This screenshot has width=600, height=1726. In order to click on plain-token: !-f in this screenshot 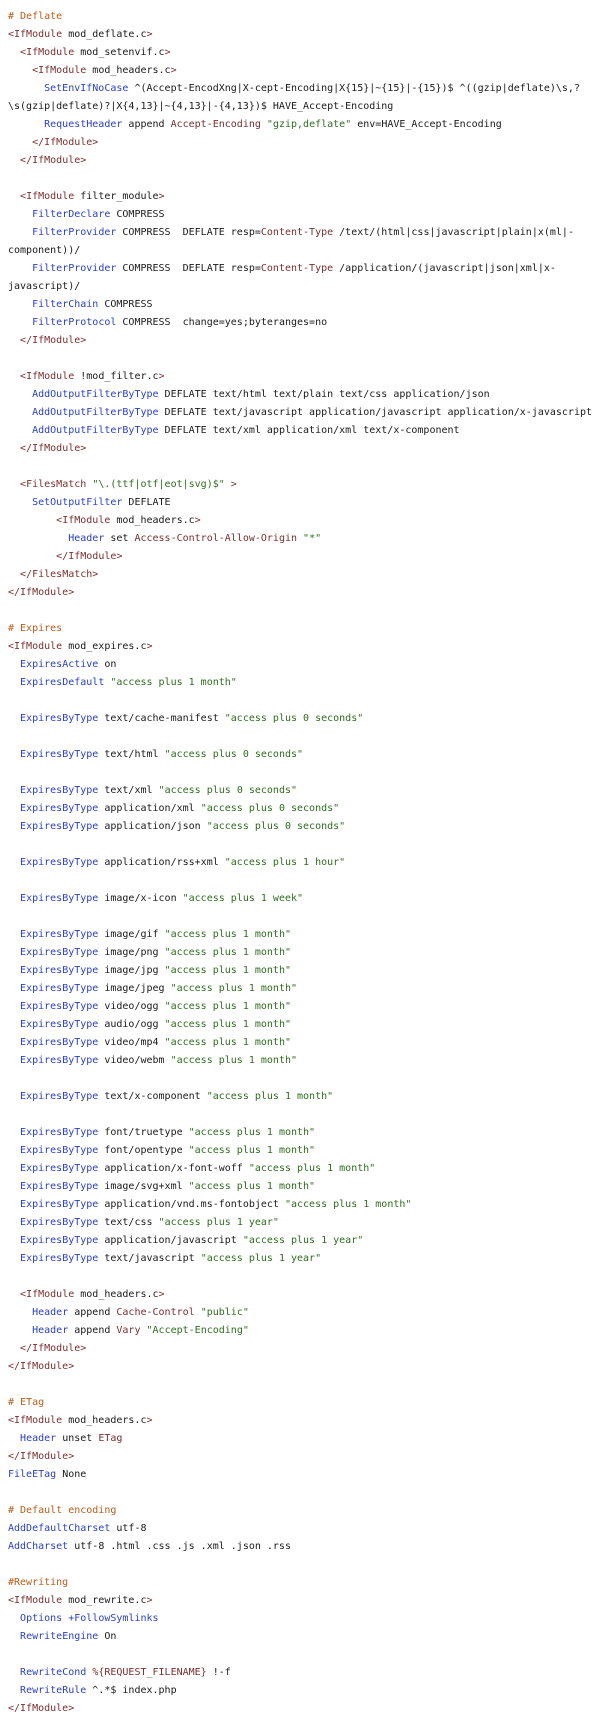, I will do `click(218, 1672)`.